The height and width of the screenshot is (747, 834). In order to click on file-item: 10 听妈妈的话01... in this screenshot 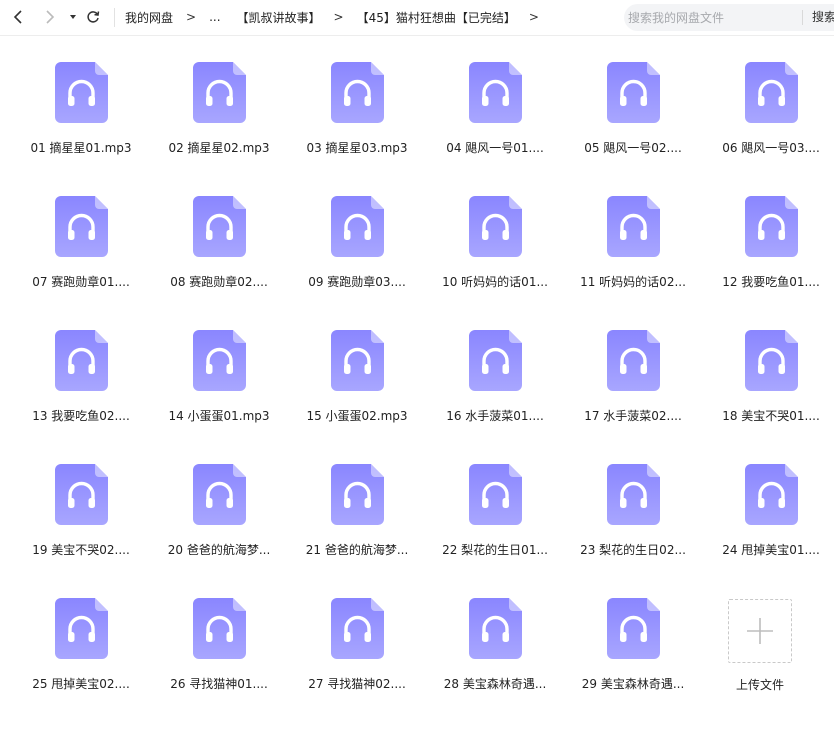, I will do `click(495, 237)`.